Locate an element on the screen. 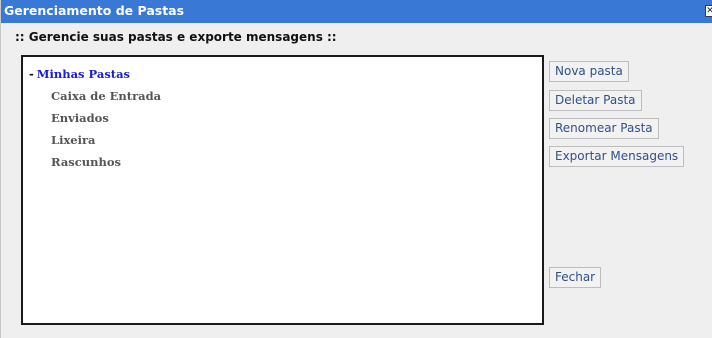 The height and width of the screenshot is (338, 712). collapse-toggle-icon: - is located at coordinates (31, 74).